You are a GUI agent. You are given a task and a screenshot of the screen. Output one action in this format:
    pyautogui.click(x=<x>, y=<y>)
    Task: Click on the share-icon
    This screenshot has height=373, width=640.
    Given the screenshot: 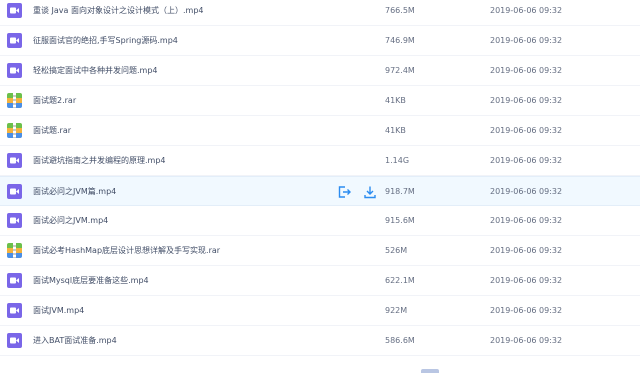 What is the action you would take?
    pyautogui.click(x=344, y=192)
    